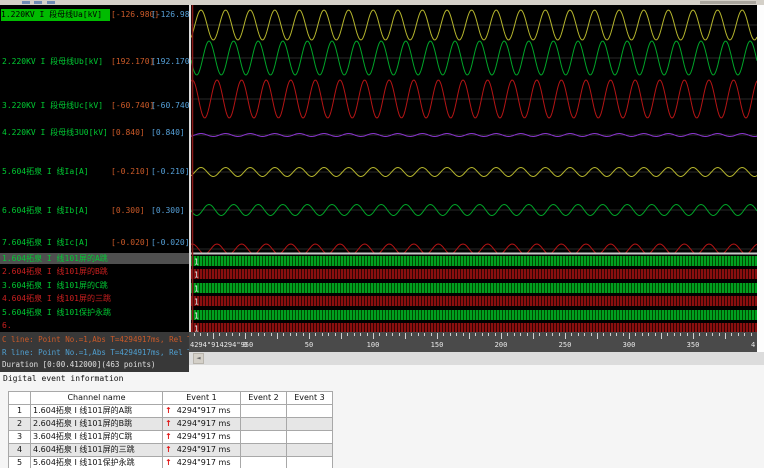  I want to click on row-number-cell: 1, so click(19, 411).